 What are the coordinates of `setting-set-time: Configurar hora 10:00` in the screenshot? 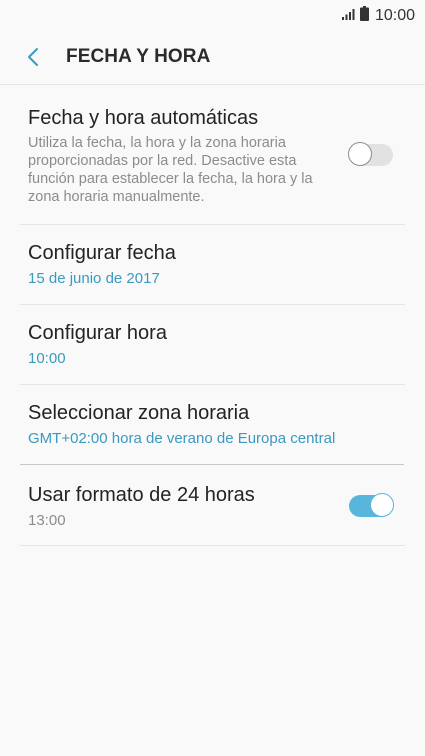 It's located at (212, 344).